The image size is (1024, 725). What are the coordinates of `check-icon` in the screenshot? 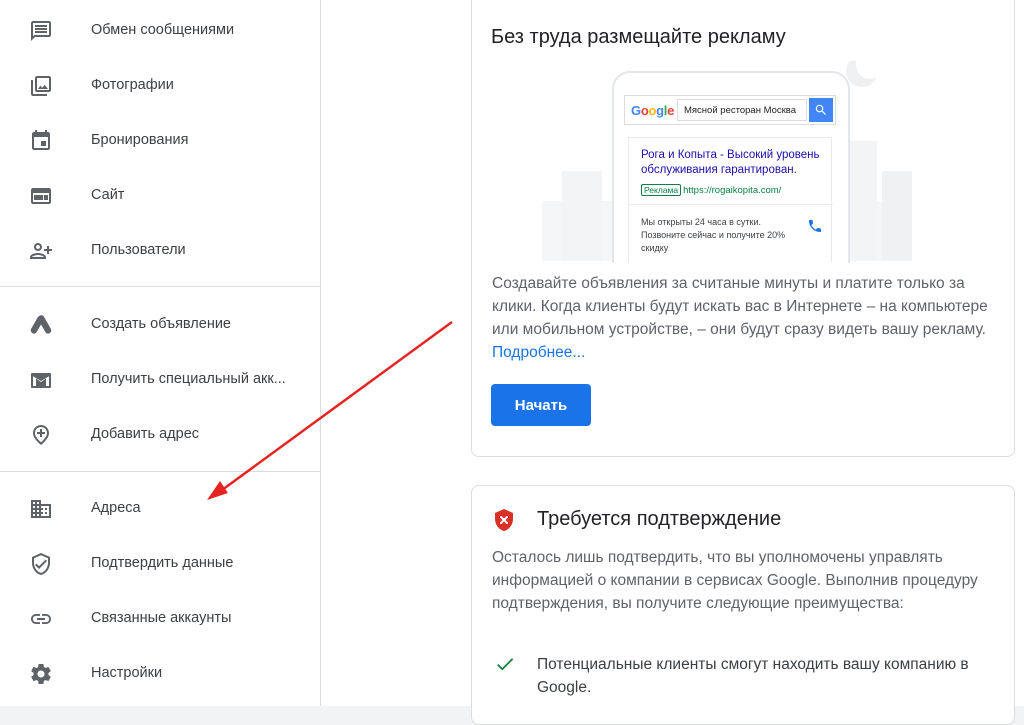 It's located at (505, 664).